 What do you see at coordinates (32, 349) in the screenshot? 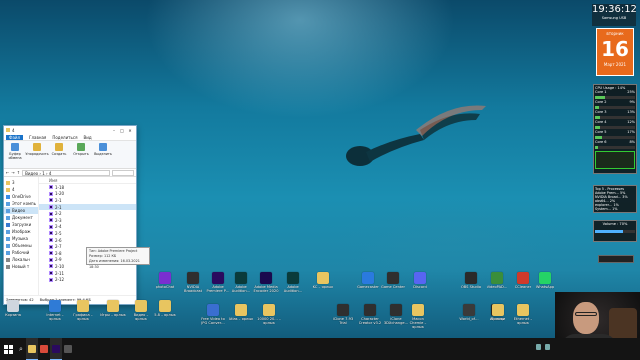
I see `taskbar-app-explorer` at bounding box center [32, 349].